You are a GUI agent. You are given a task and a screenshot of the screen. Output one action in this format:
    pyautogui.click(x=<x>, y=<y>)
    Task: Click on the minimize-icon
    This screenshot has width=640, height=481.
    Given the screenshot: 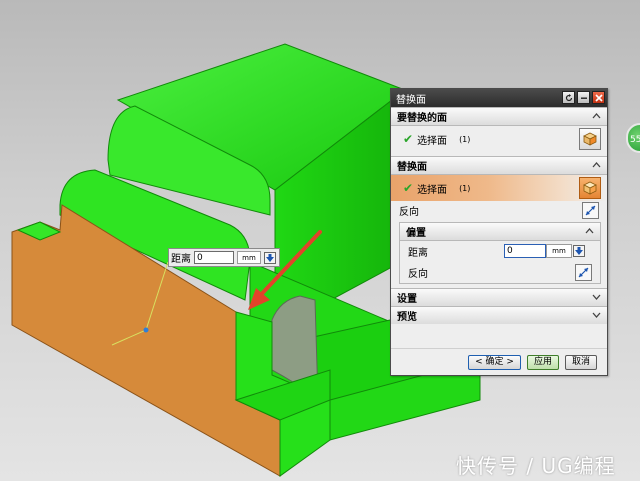 What is the action you would take?
    pyautogui.click(x=583, y=97)
    